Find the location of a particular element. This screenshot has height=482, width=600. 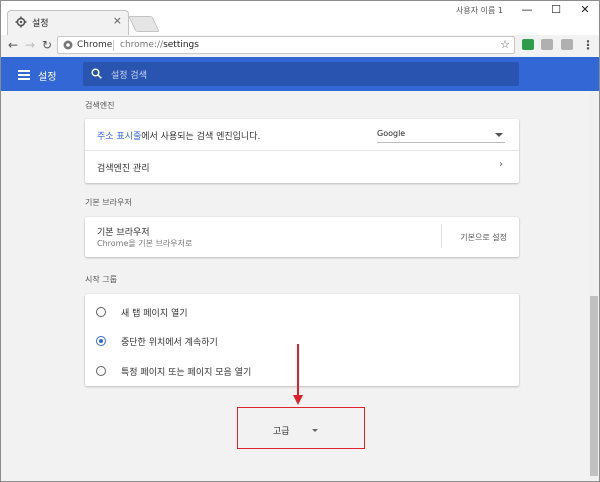

url-text: chrome://settings is located at coordinates (159, 45).